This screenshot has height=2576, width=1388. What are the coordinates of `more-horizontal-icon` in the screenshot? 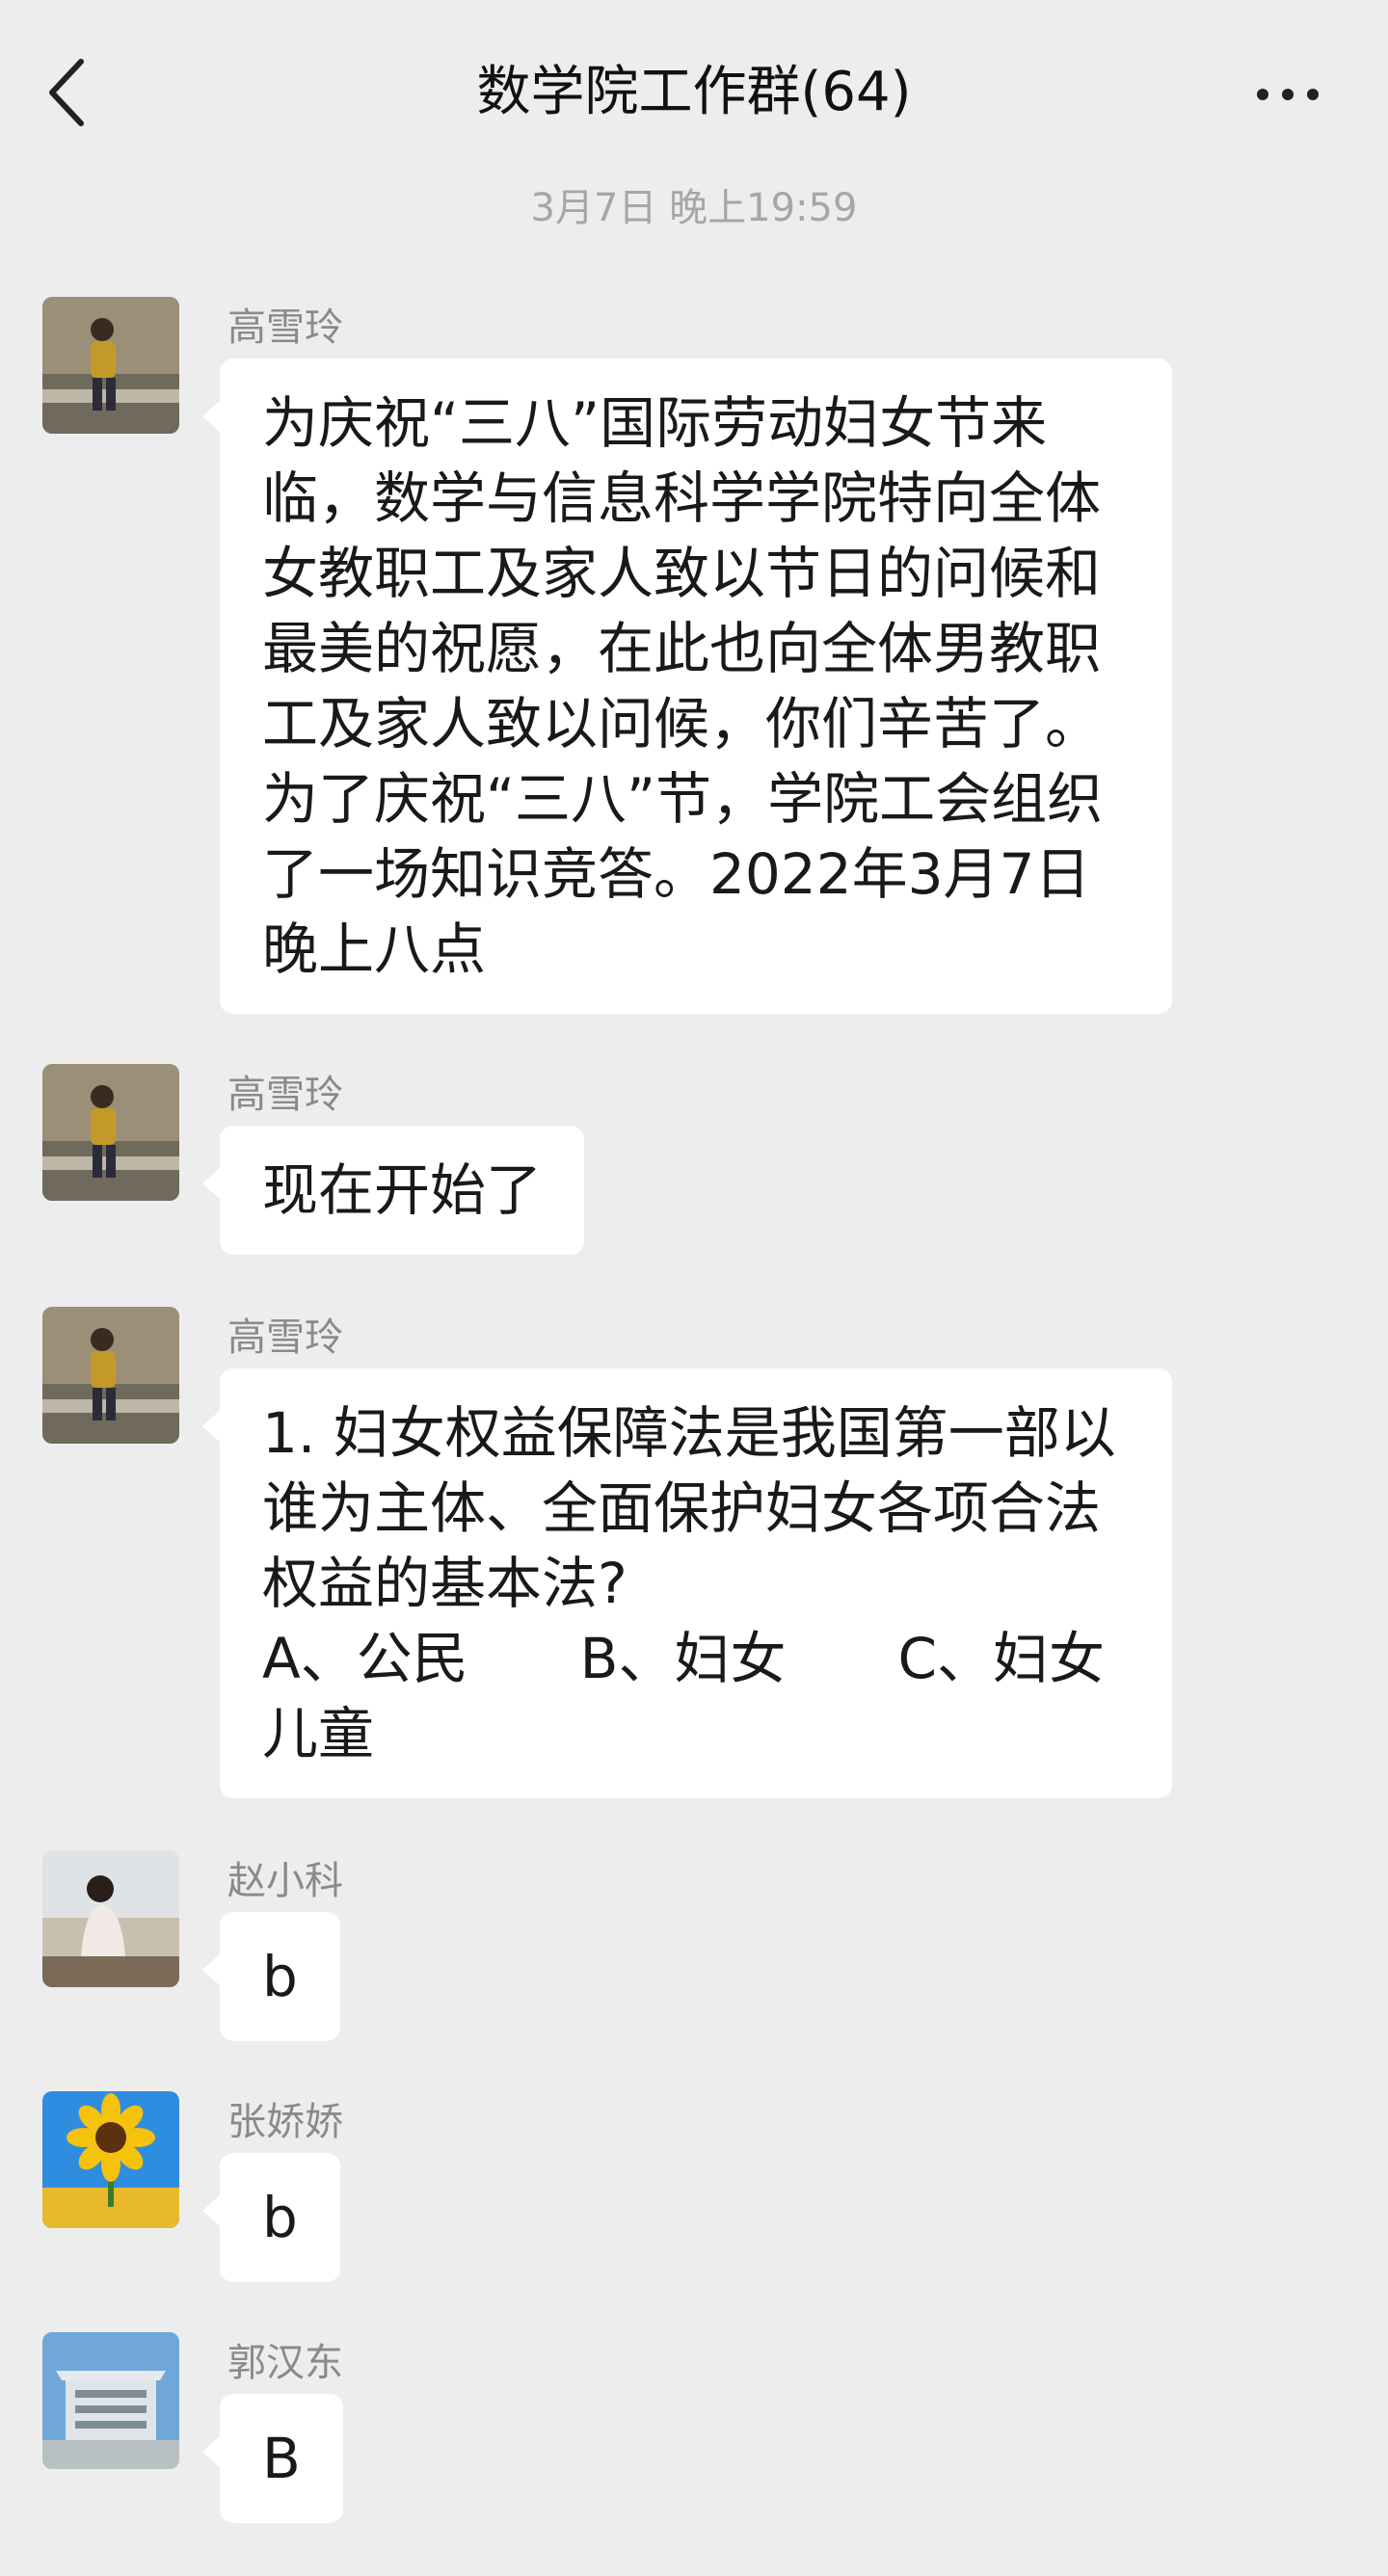 It's located at (1288, 94).